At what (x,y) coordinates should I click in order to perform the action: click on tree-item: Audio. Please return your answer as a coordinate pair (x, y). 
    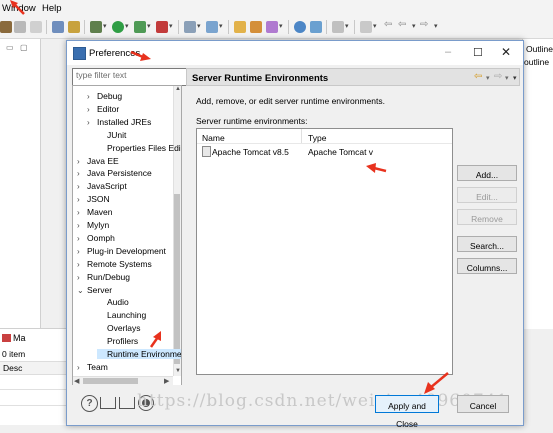
    Looking at the image, I should click on (113, 302).